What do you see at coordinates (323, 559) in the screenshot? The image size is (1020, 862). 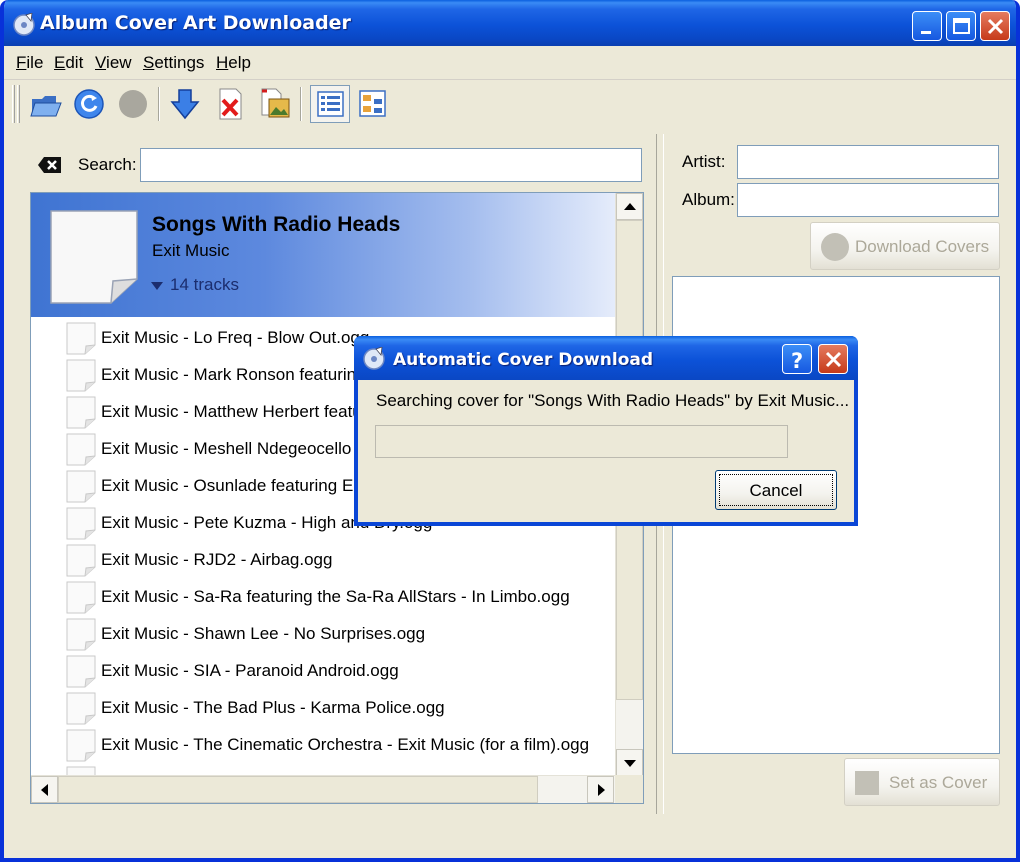 I see `track-row: Exit Music - RJD2 - Airbag.ogg` at bounding box center [323, 559].